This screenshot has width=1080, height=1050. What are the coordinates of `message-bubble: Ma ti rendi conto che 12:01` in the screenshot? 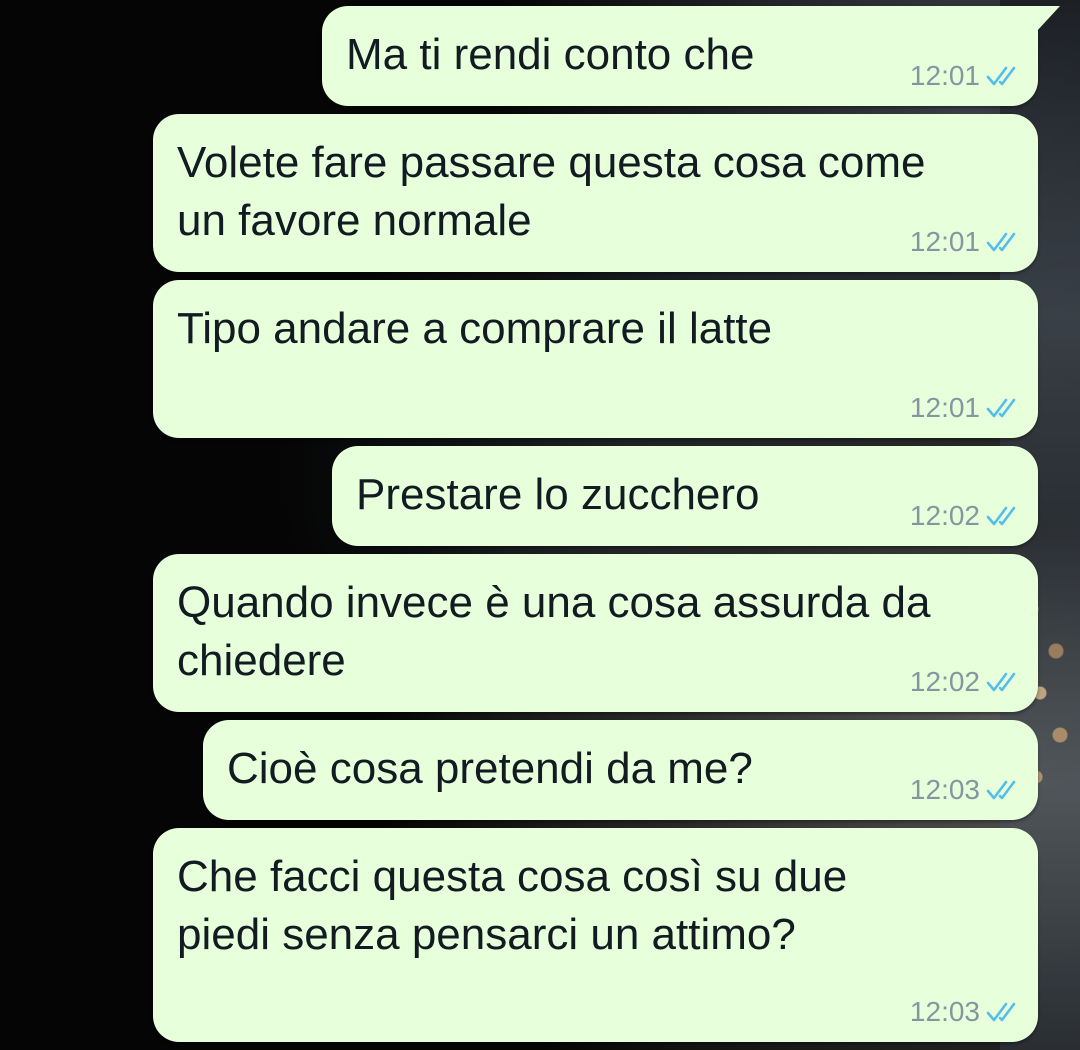 It's located at (691, 56).